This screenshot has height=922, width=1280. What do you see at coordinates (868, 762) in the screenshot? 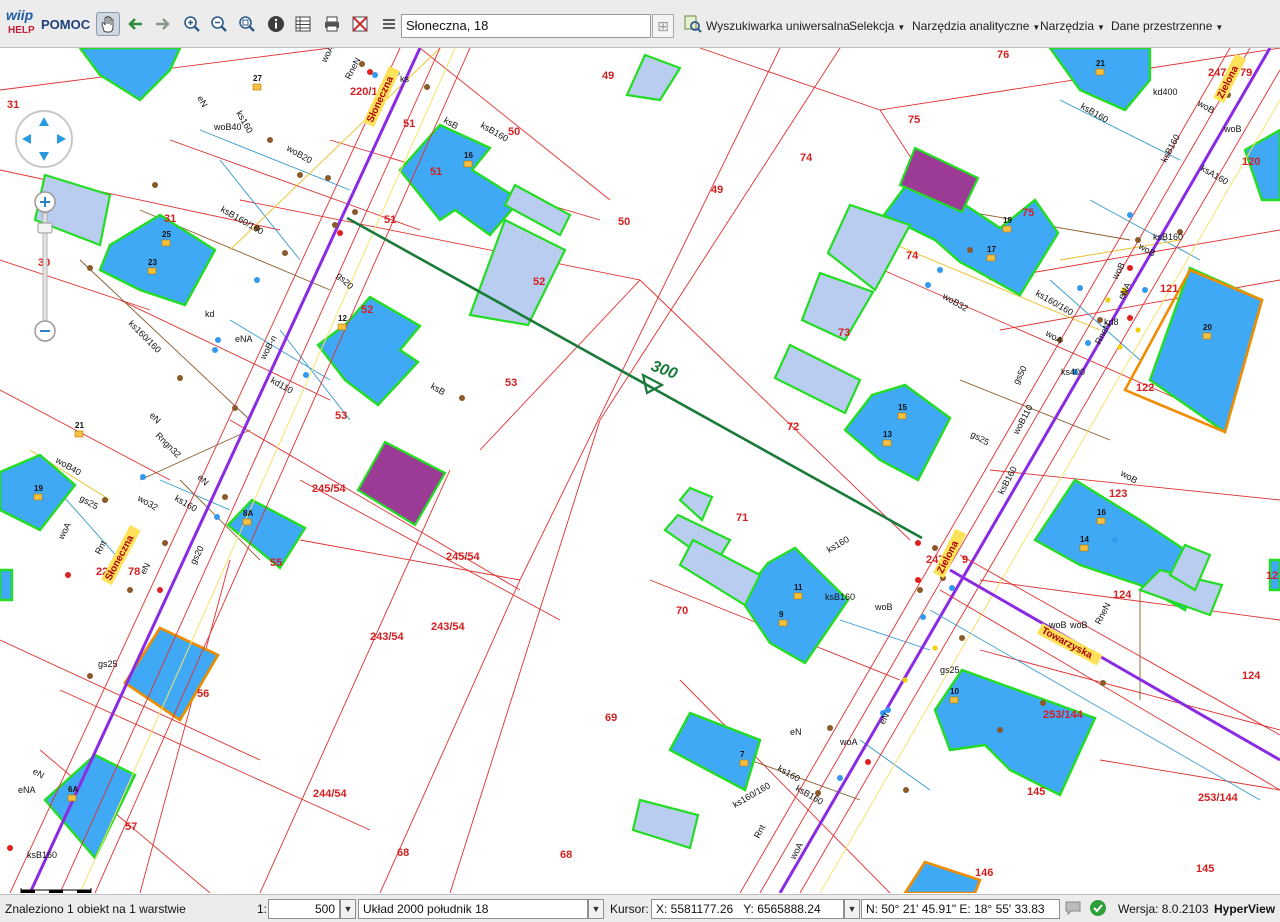
I see `utility-point-red` at bounding box center [868, 762].